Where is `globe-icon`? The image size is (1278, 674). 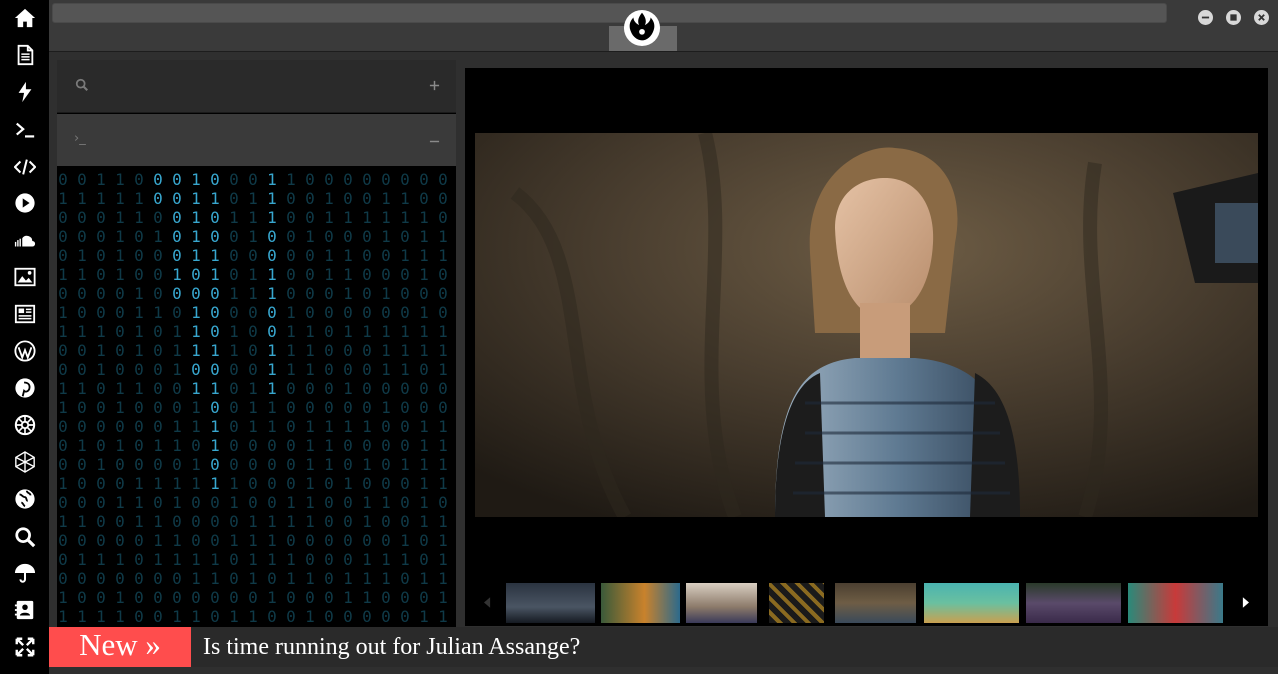
globe-icon is located at coordinates (25, 499).